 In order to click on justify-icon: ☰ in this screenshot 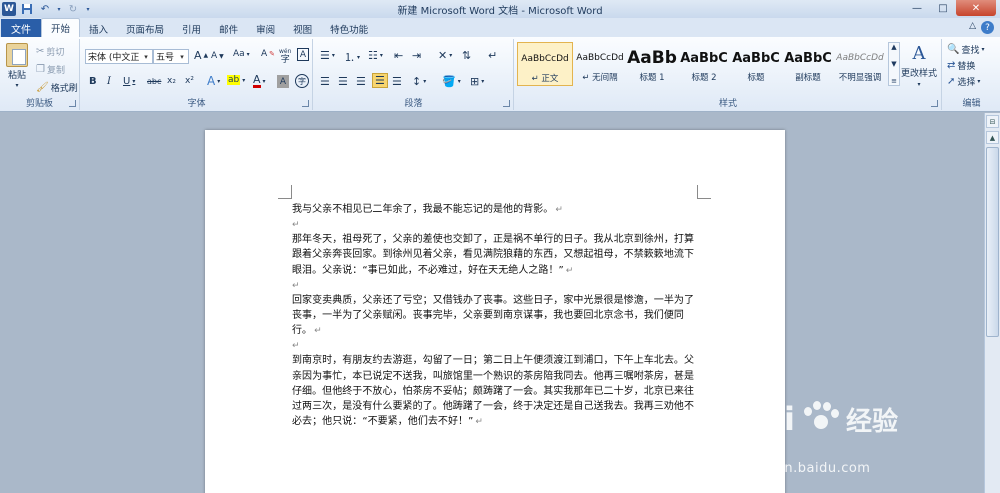, I will do `click(380, 80)`.